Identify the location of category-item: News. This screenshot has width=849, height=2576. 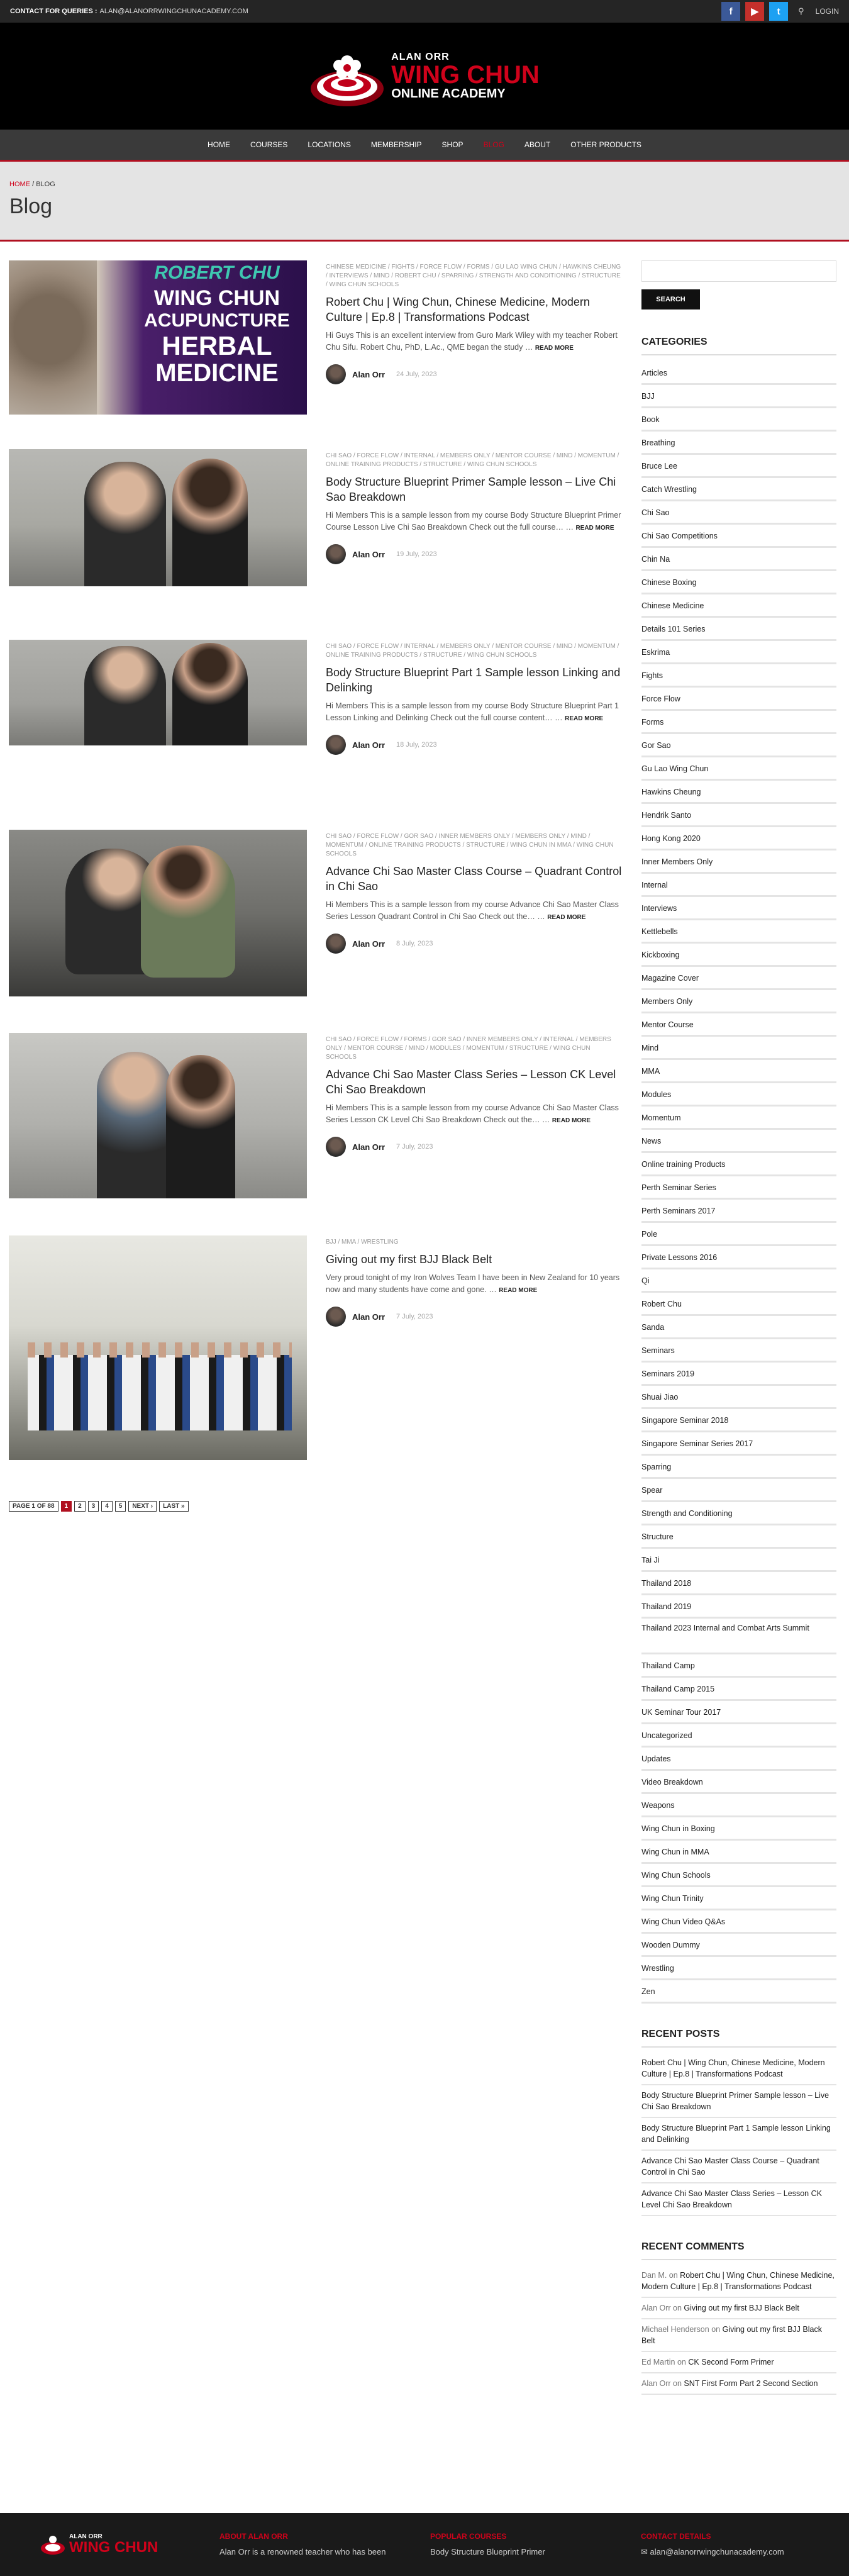
(738, 1141).